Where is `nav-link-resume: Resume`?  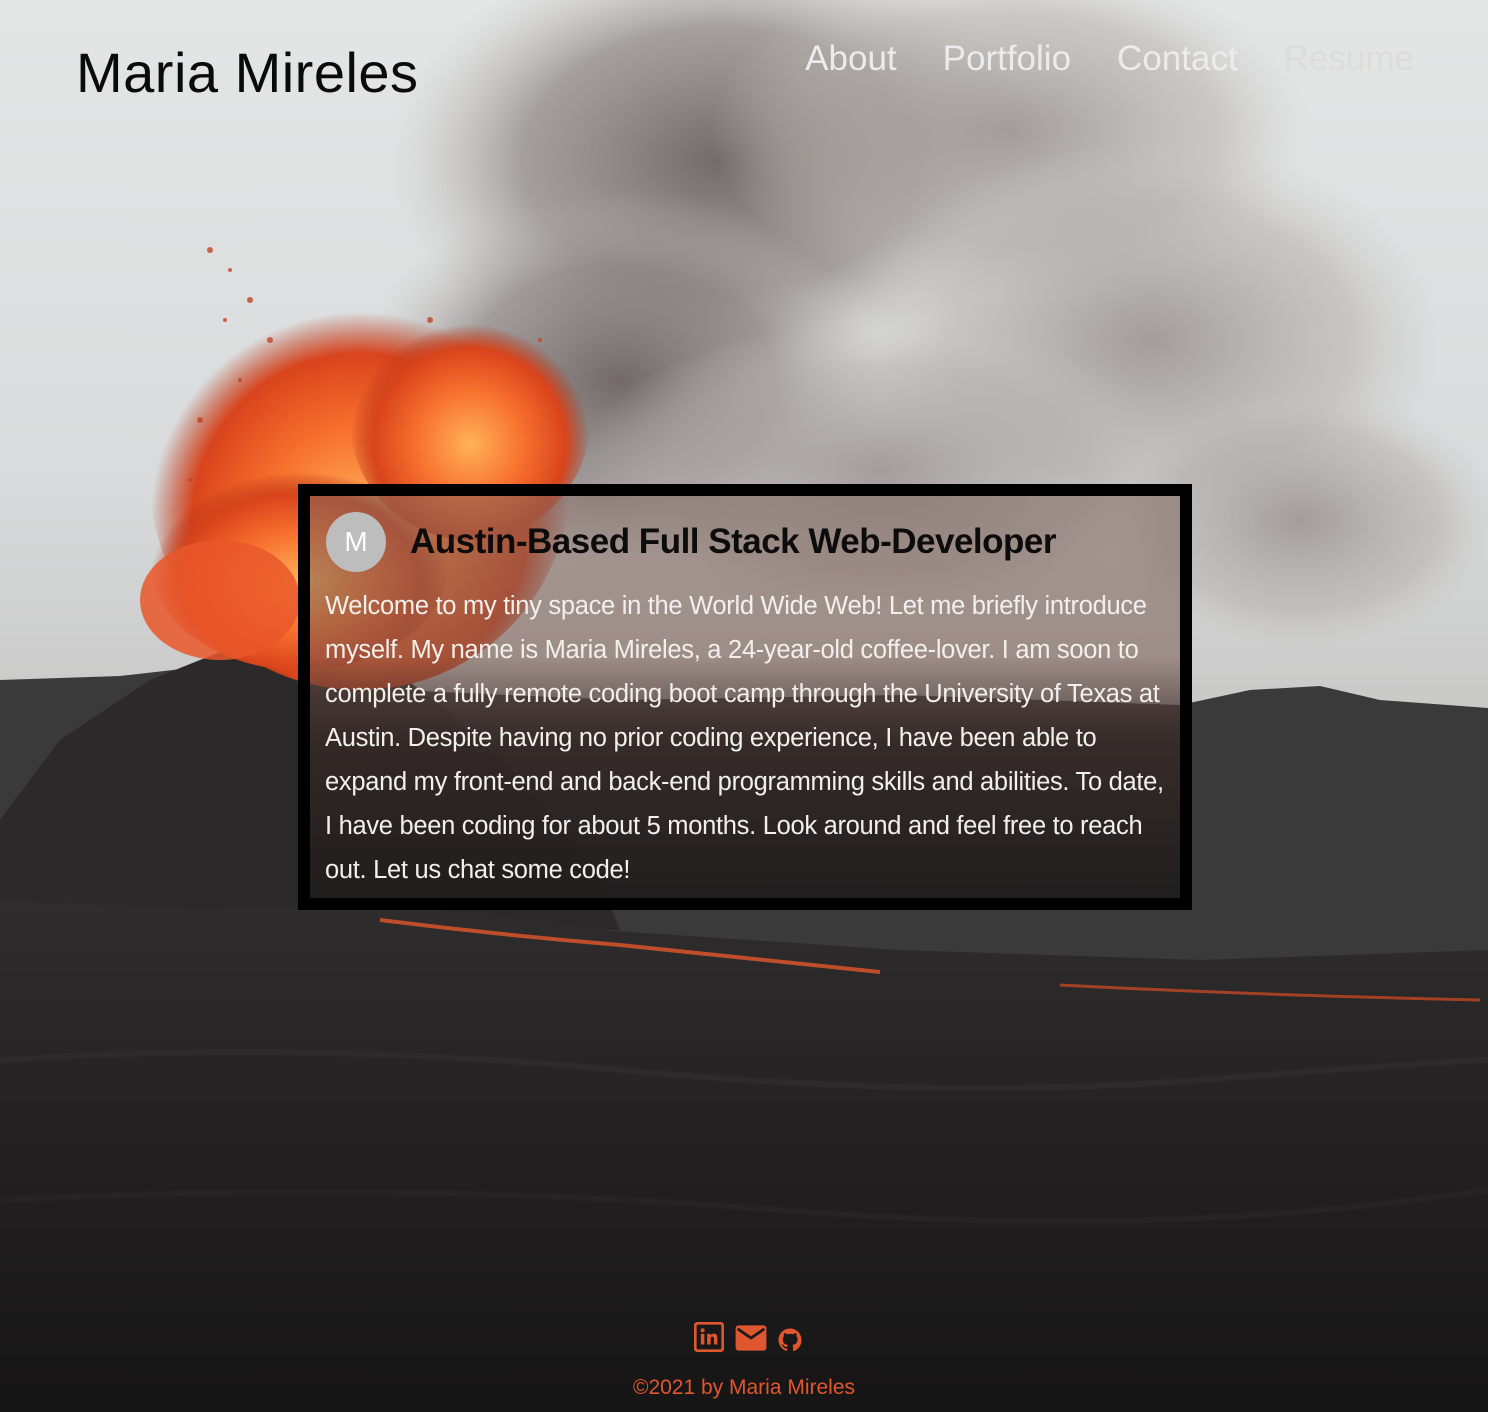 nav-link-resume: Resume is located at coordinates (1349, 59).